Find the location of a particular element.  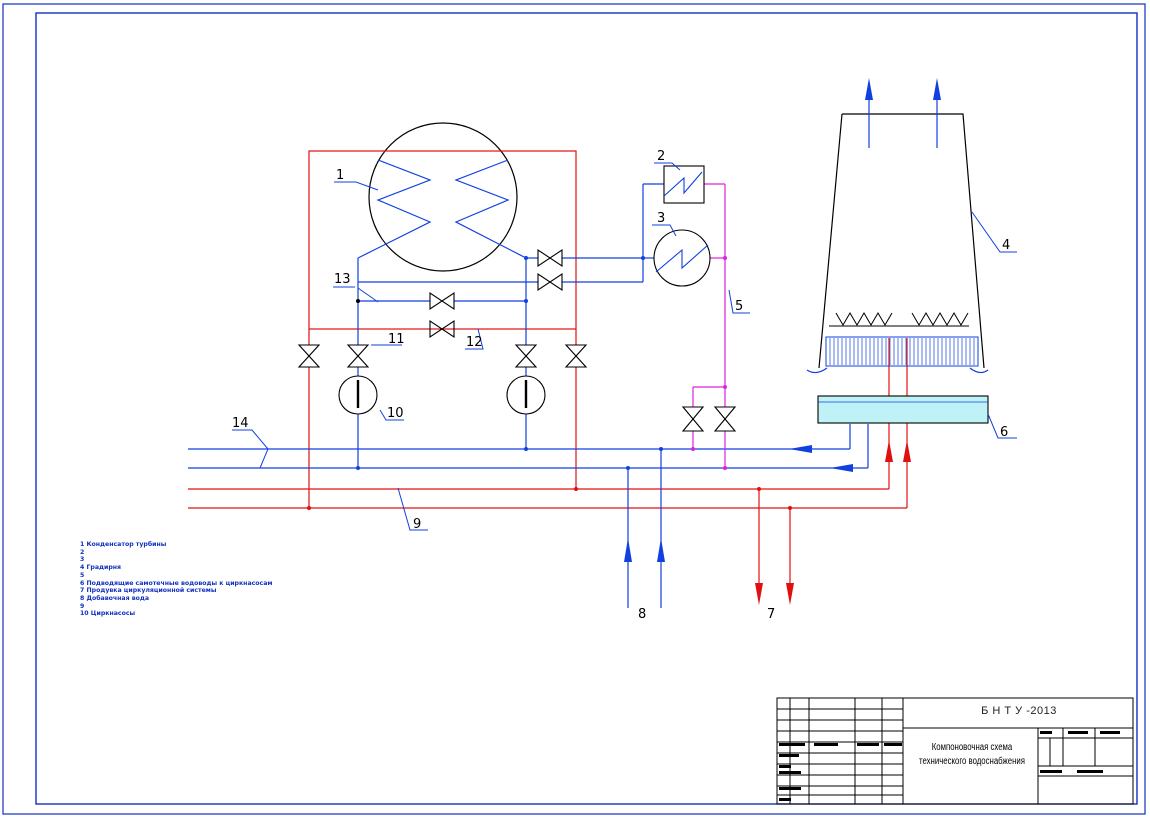

auxiliary-junctions is located at coordinates (709, 363).